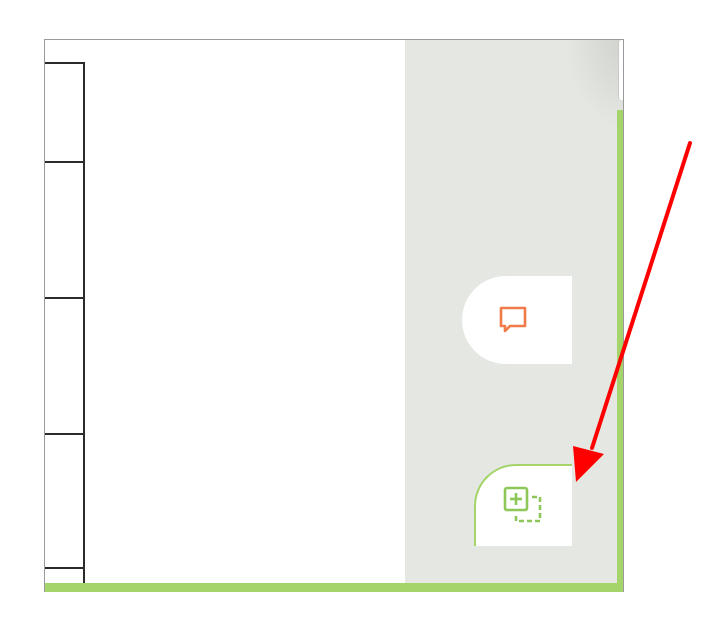 The image size is (718, 638). I want to click on comment-button, so click(517, 320).